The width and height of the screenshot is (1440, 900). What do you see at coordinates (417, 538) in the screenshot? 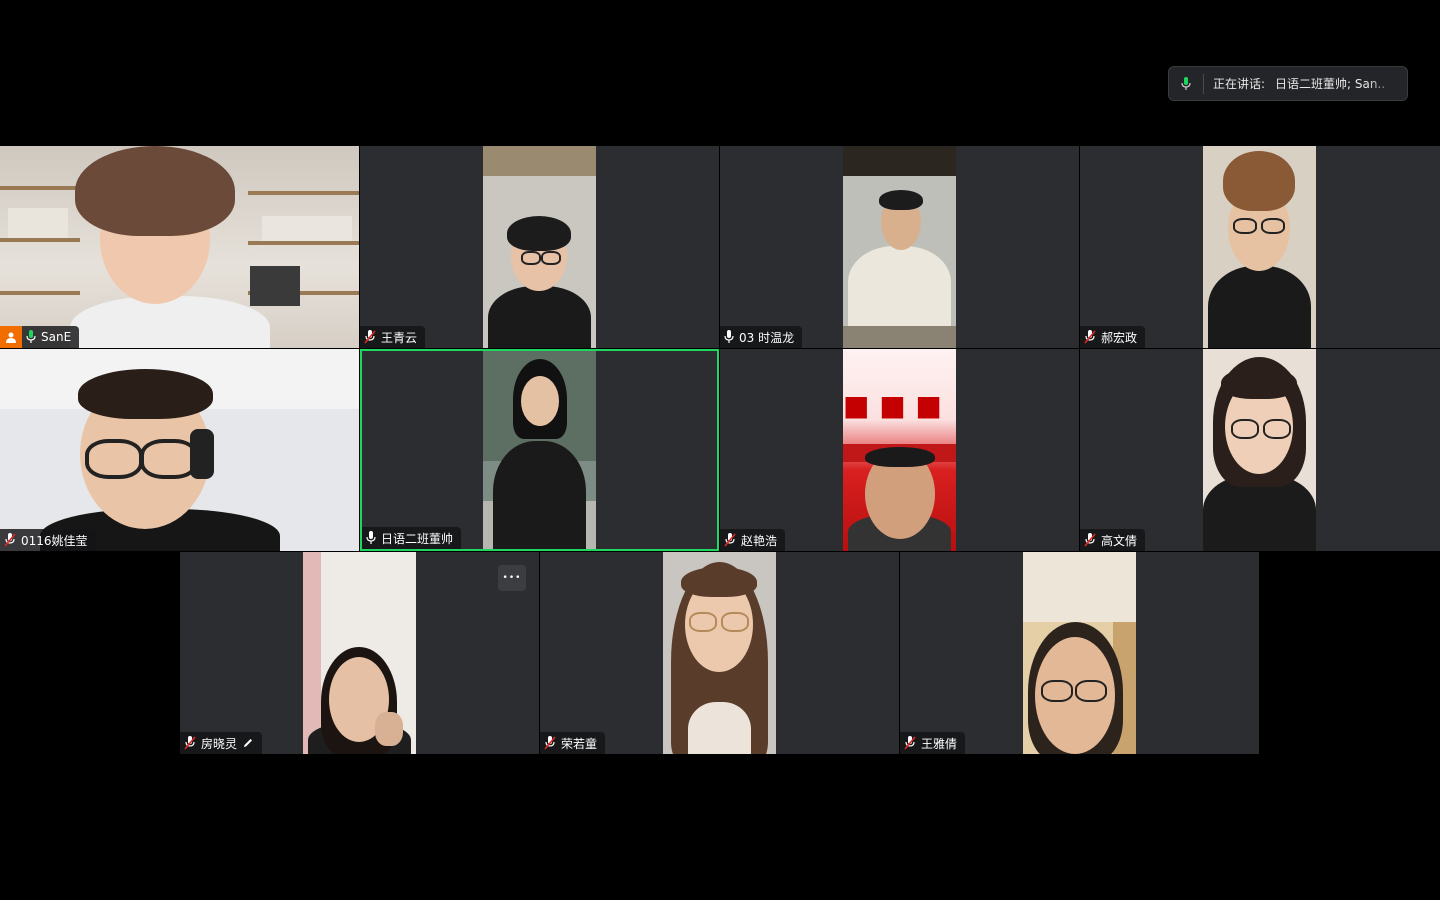
I see `participant-name: 日语二班董帅` at bounding box center [417, 538].